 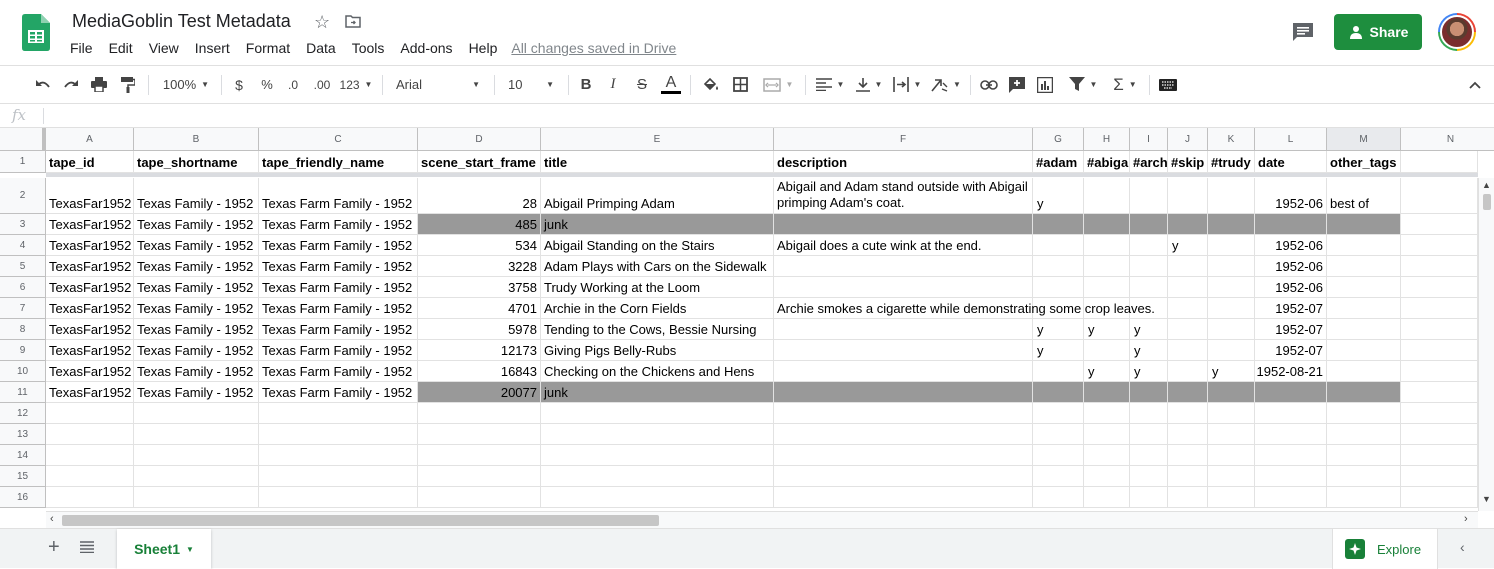 What do you see at coordinates (81, 48) in the screenshot?
I see `menu-file: File` at bounding box center [81, 48].